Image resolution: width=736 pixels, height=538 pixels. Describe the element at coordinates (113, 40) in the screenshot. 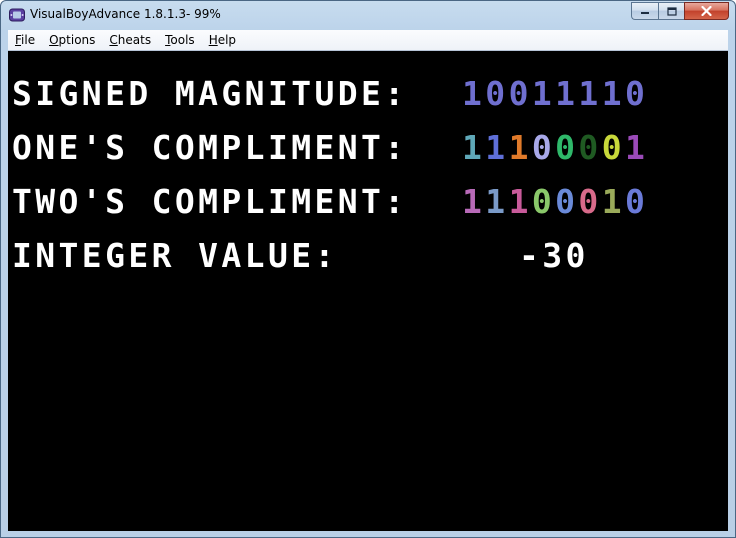

I see `menu-cheats-accelerator: C` at that location.